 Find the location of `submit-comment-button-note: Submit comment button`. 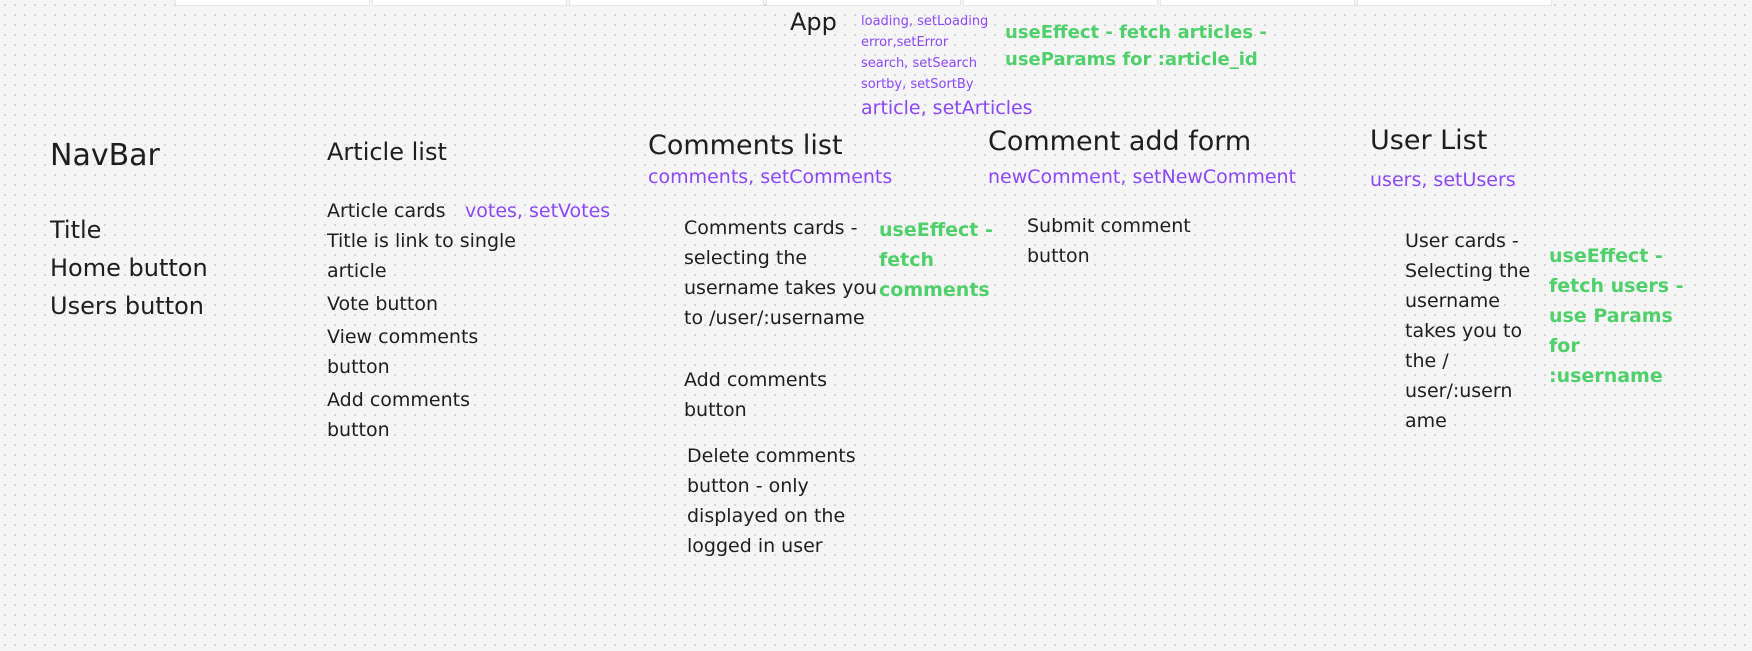

submit-comment-button-note: Submit comment button is located at coordinates (1109, 241).